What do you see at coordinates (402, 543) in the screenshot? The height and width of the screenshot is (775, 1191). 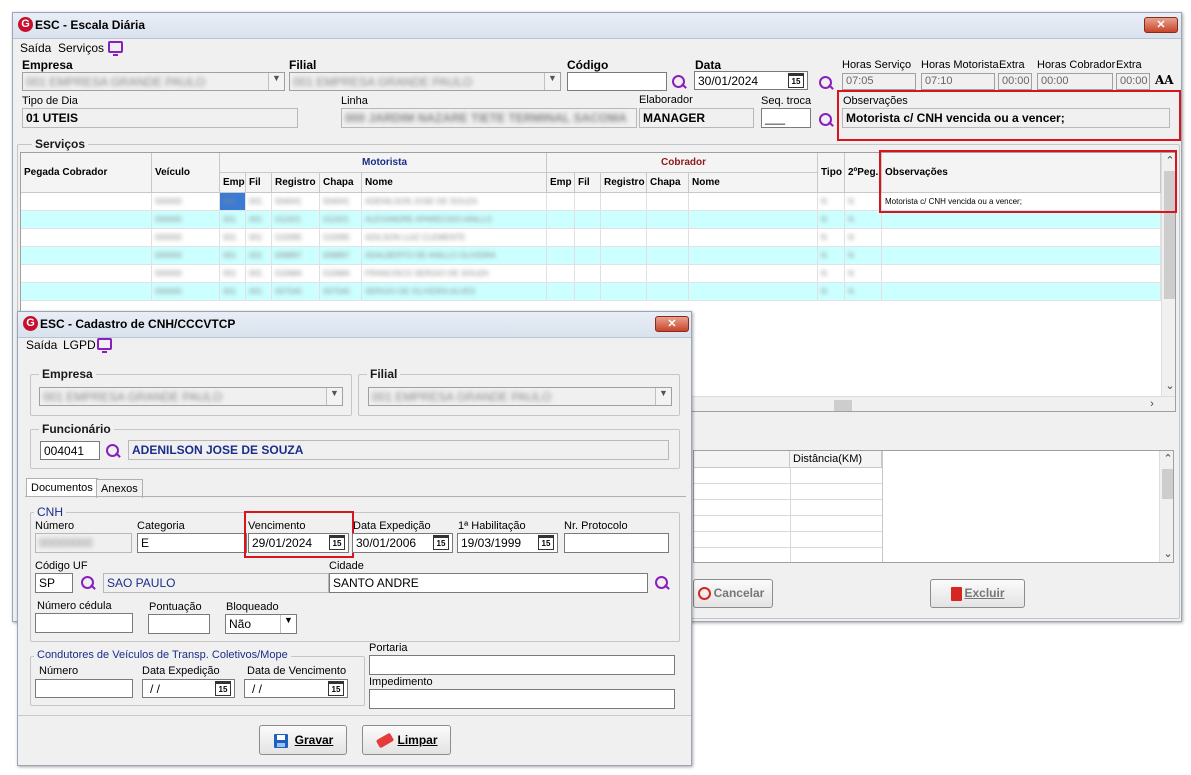 I see `data-expedicao-input: 30/01/2006 15` at bounding box center [402, 543].